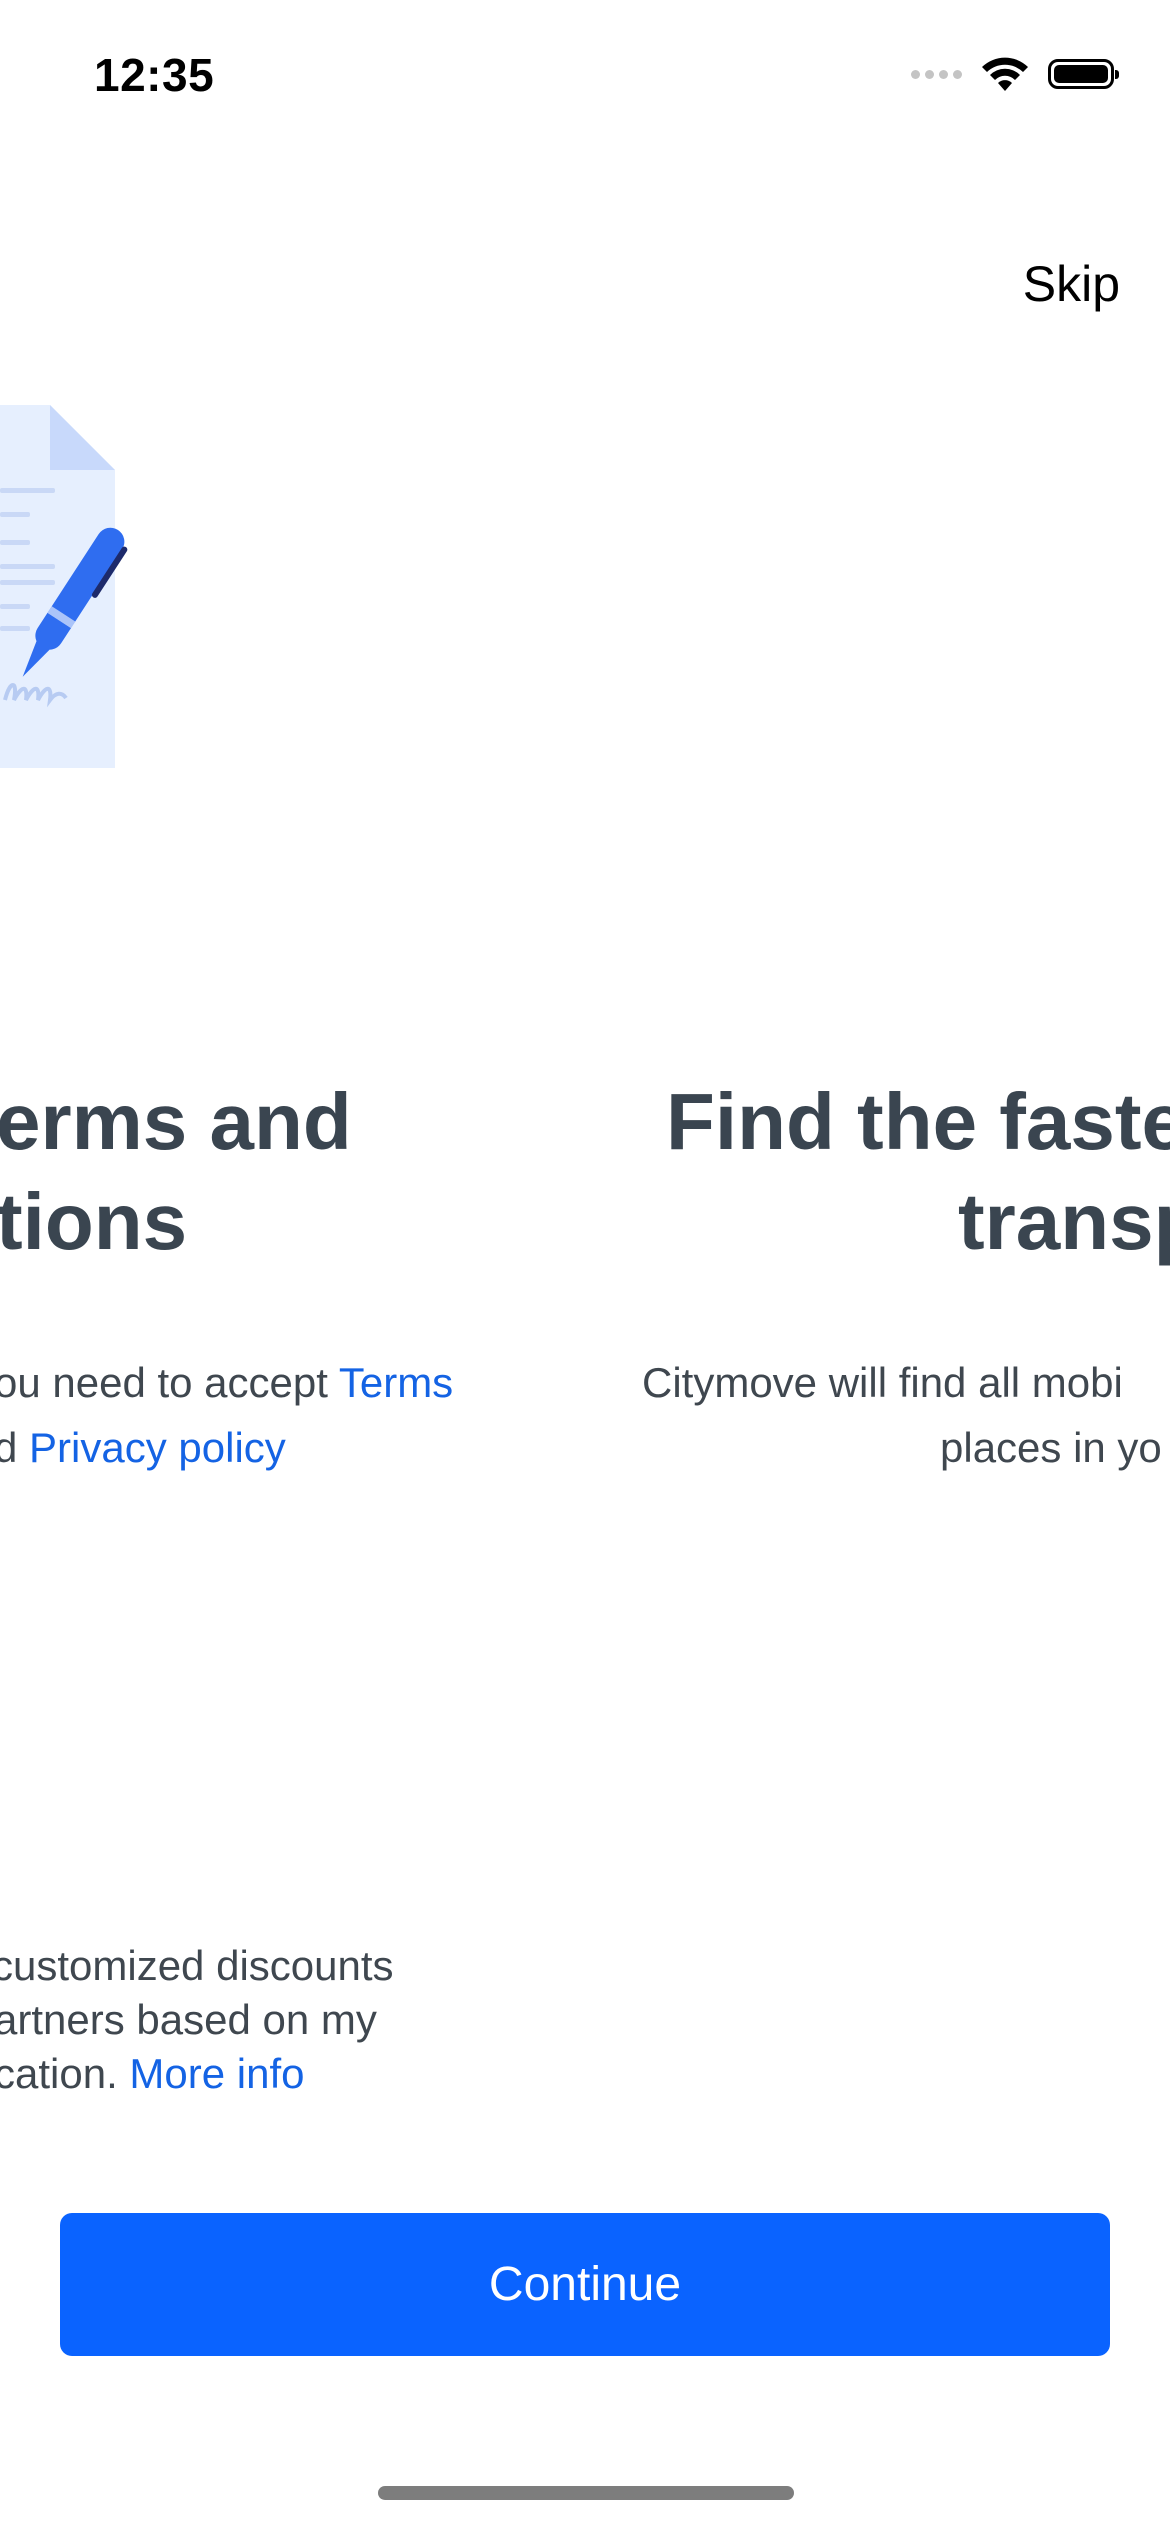  Describe the element at coordinates (396, 1382) in the screenshot. I see `terms-link: Terms` at that location.